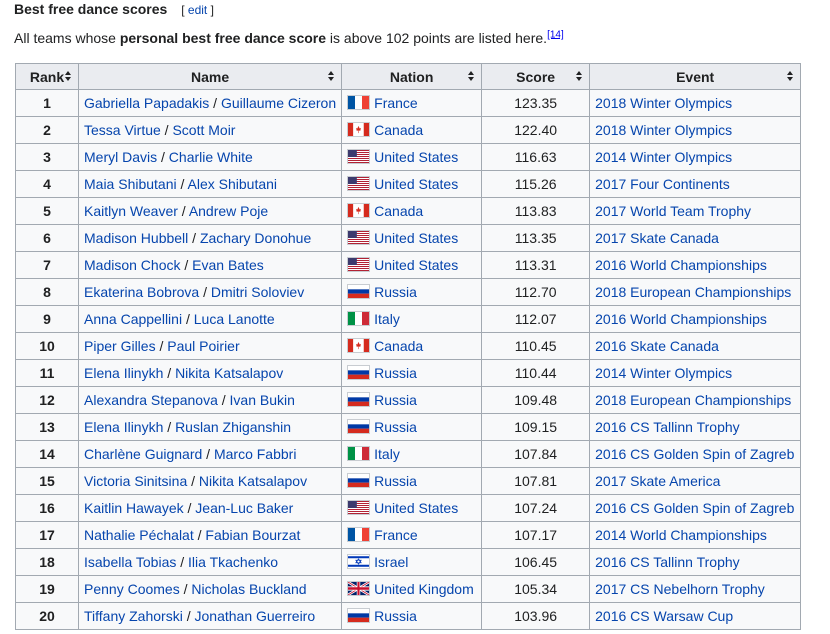  What do you see at coordinates (657, 346) in the screenshot?
I see `event-link: 2016 Skate Canada` at bounding box center [657, 346].